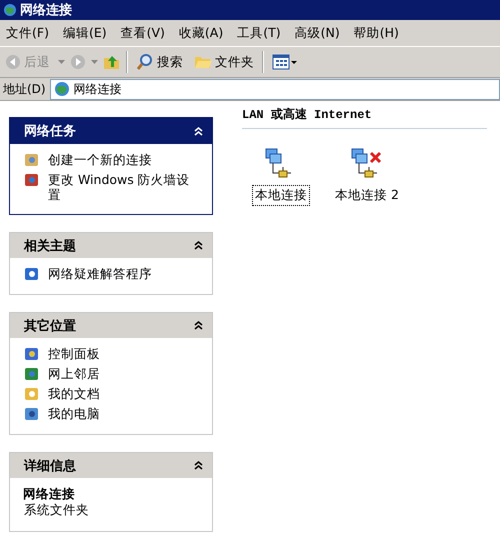  I want to click on panel-title: 其它位置, so click(50, 326).